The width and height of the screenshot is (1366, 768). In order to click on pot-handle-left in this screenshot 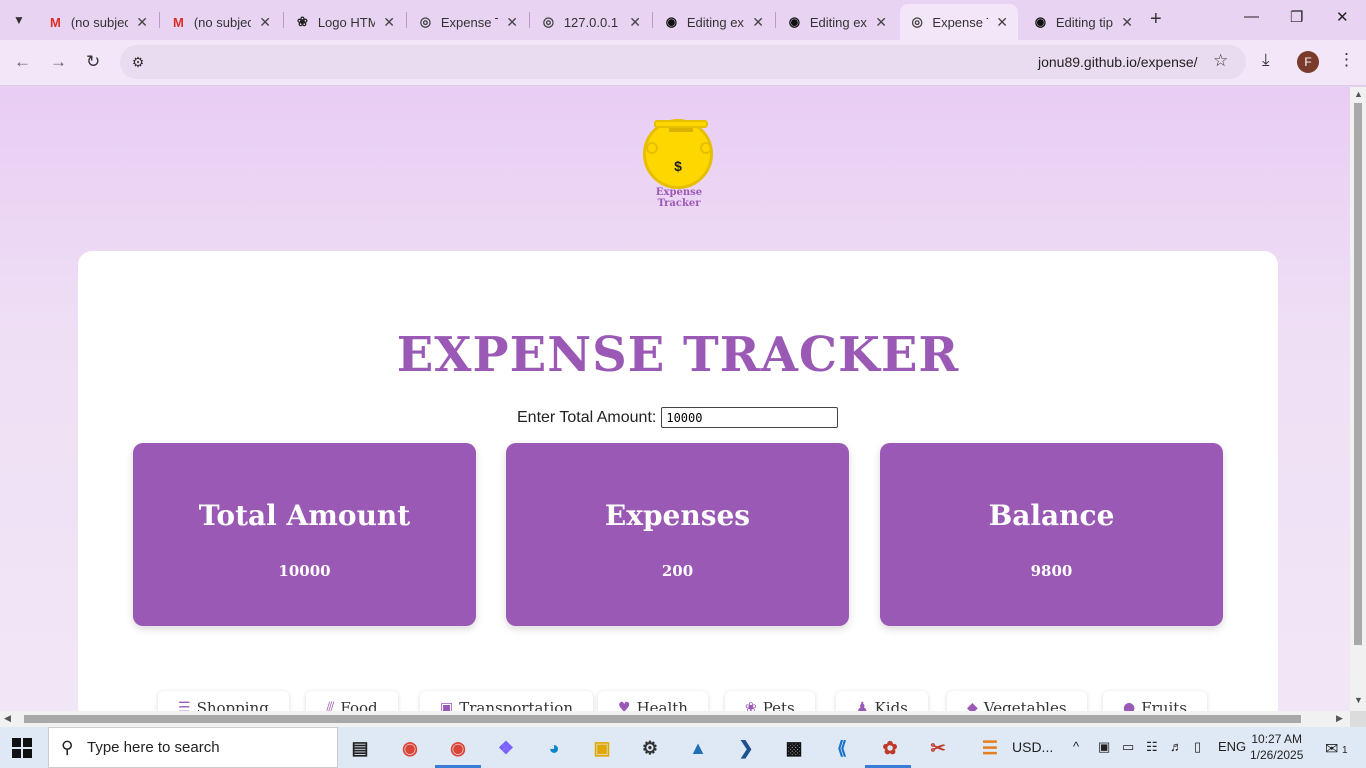, I will do `click(652, 148)`.